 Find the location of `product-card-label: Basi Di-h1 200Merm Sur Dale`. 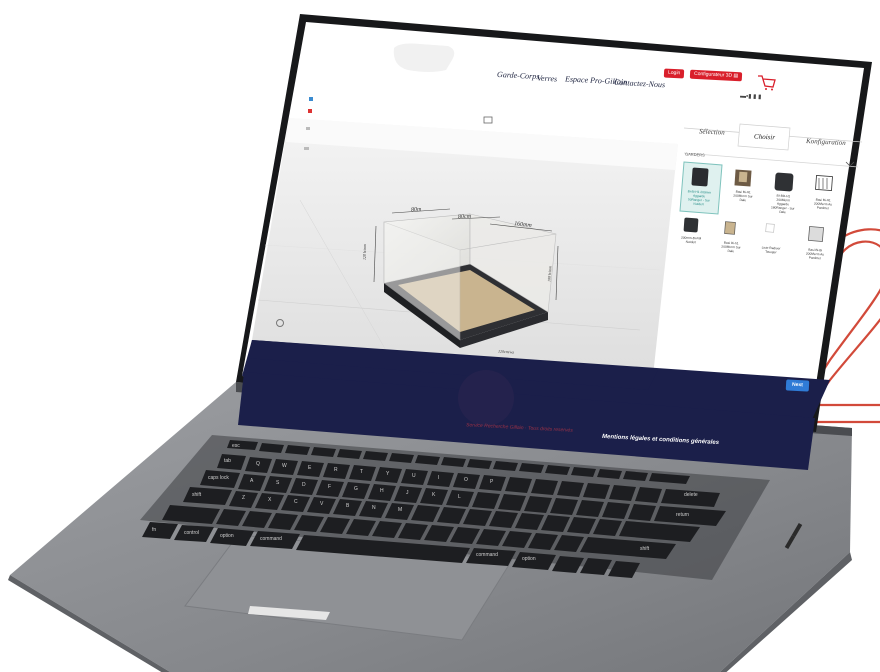

product-card-label: Basi Di-h1 200Merm Sur Dale is located at coordinates (731, 247).